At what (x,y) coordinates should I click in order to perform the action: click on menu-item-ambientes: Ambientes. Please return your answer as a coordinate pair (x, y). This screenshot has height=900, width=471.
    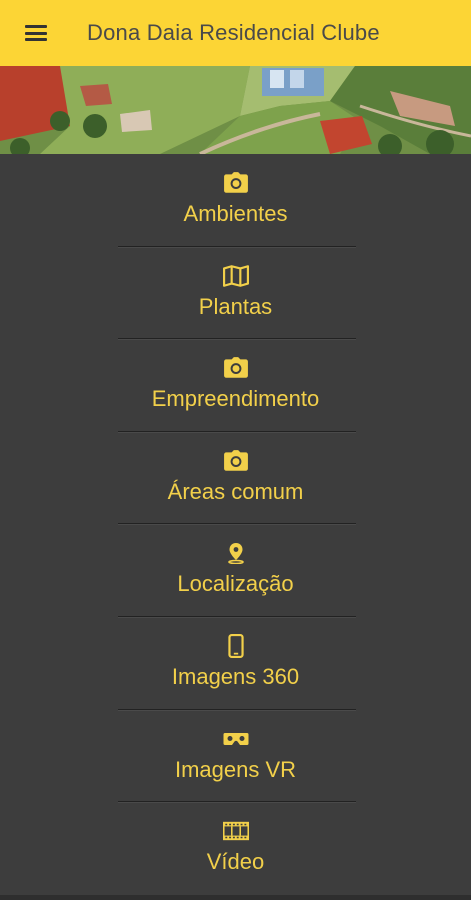
    Looking at the image, I should click on (235, 200).